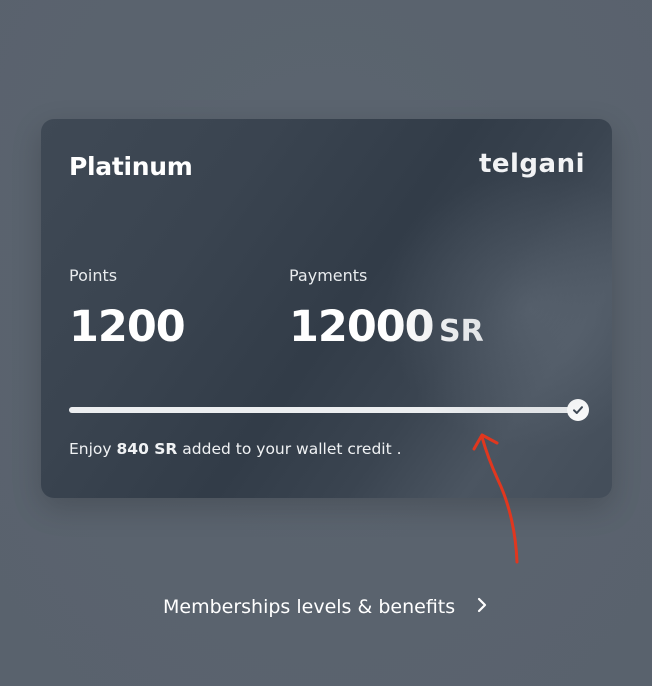 This screenshot has width=652, height=686. What do you see at coordinates (127, 327) in the screenshot?
I see `points-value: 1200` at bounding box center [127, 327].